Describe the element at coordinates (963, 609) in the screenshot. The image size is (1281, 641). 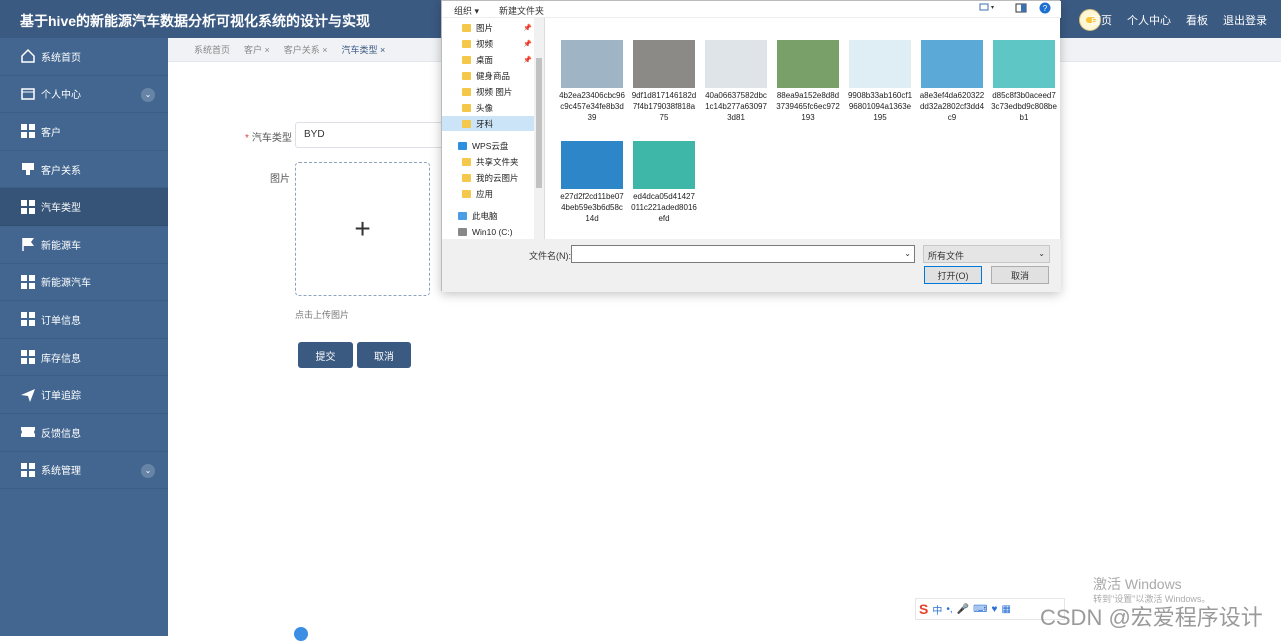
I see `microphone-icon: 🎤` at that location.